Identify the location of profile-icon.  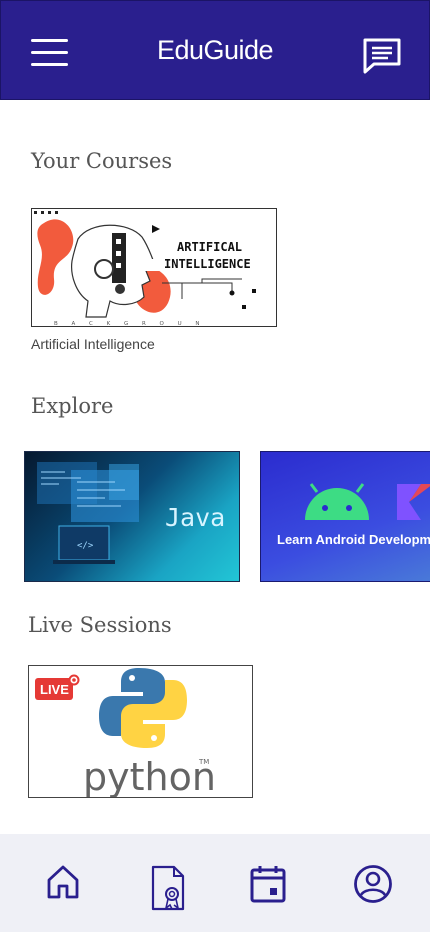
(373, 884).